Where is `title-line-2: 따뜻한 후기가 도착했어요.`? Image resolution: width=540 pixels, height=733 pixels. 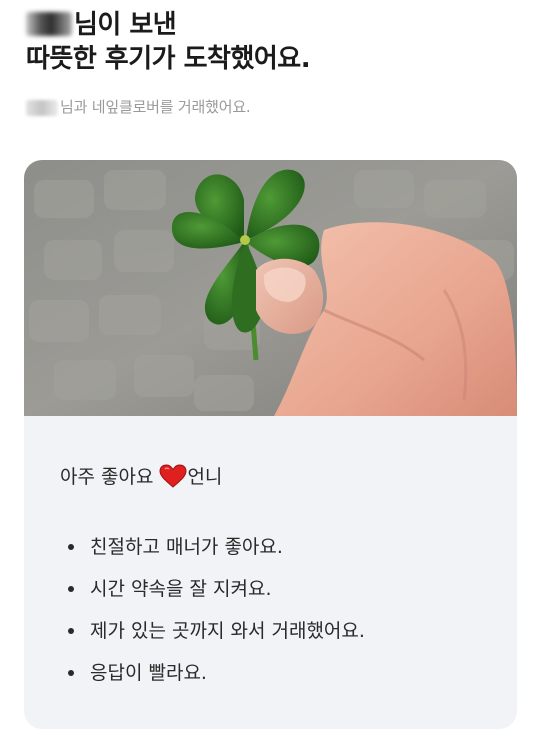
title-line-2: 따뜻한 후기가 도착했어요. is located at coordinates (168, 59).